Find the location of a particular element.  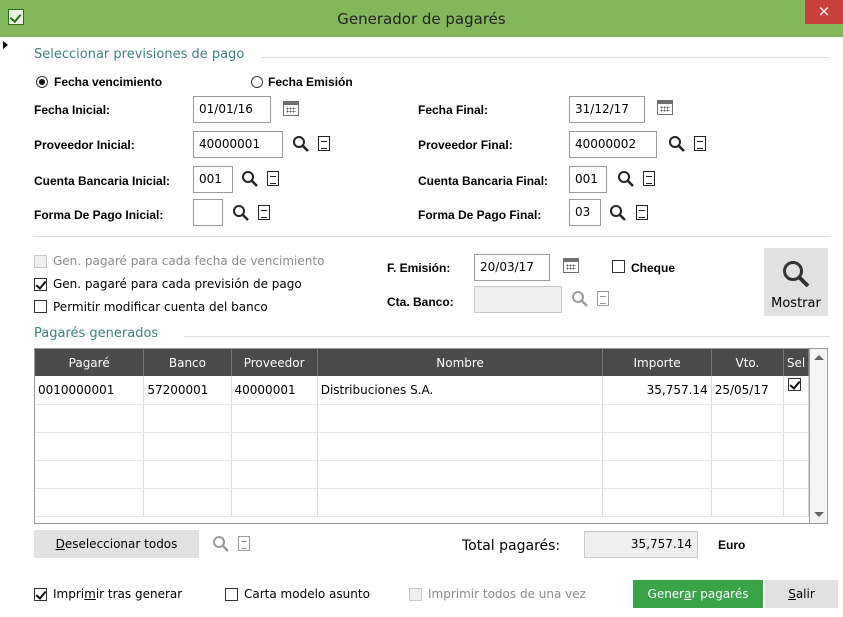

table-scrollbar is located at coordinates (819, 436).